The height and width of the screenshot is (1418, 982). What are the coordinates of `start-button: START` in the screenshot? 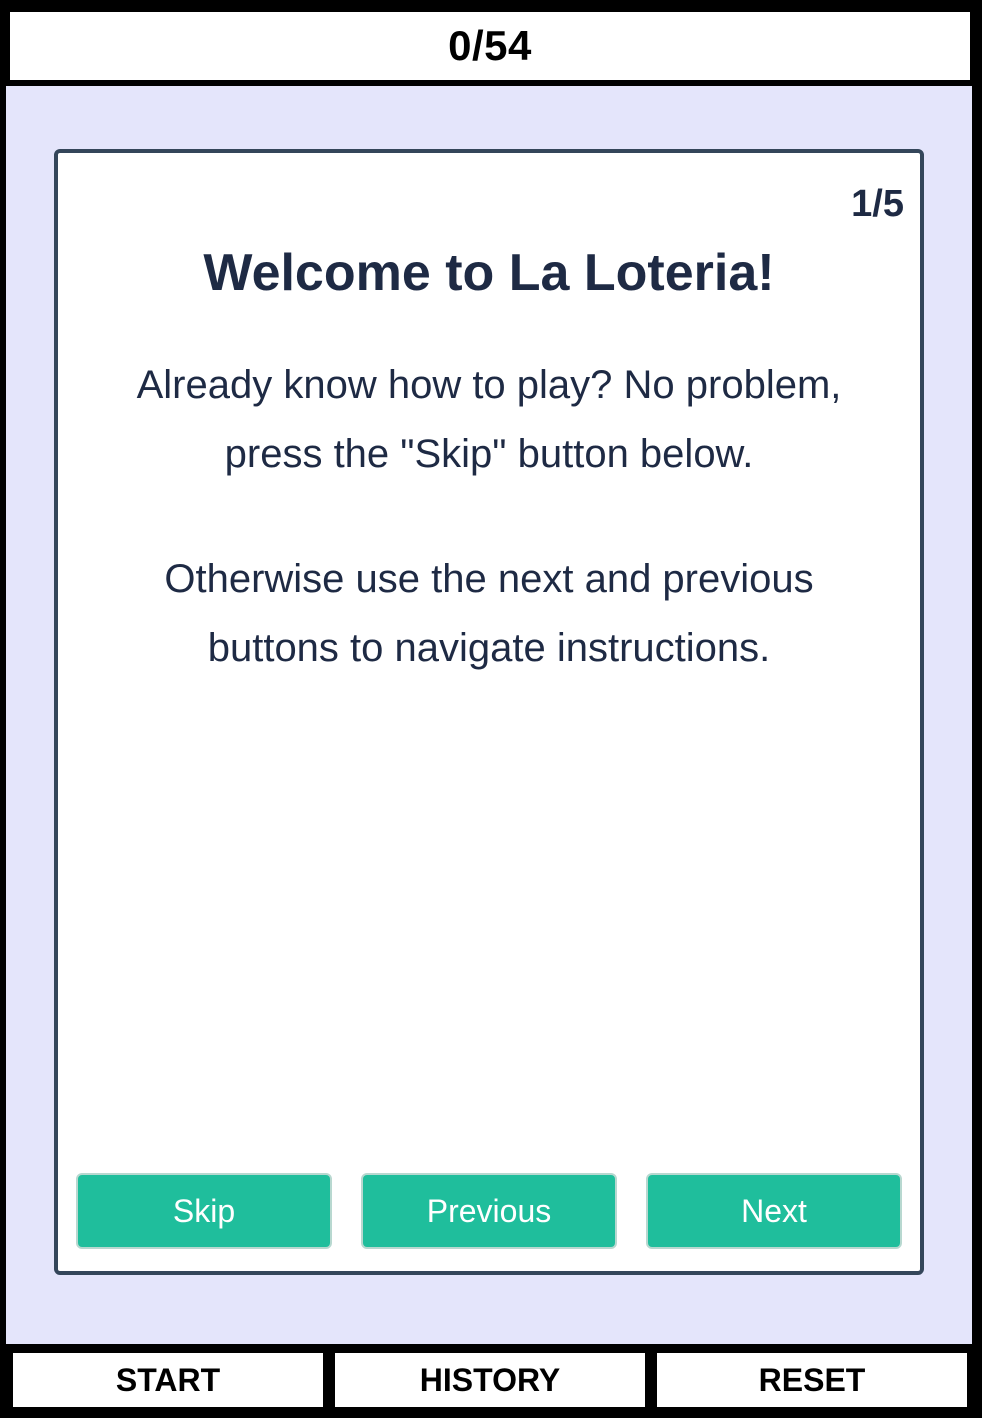 It's located at (168, 1380).